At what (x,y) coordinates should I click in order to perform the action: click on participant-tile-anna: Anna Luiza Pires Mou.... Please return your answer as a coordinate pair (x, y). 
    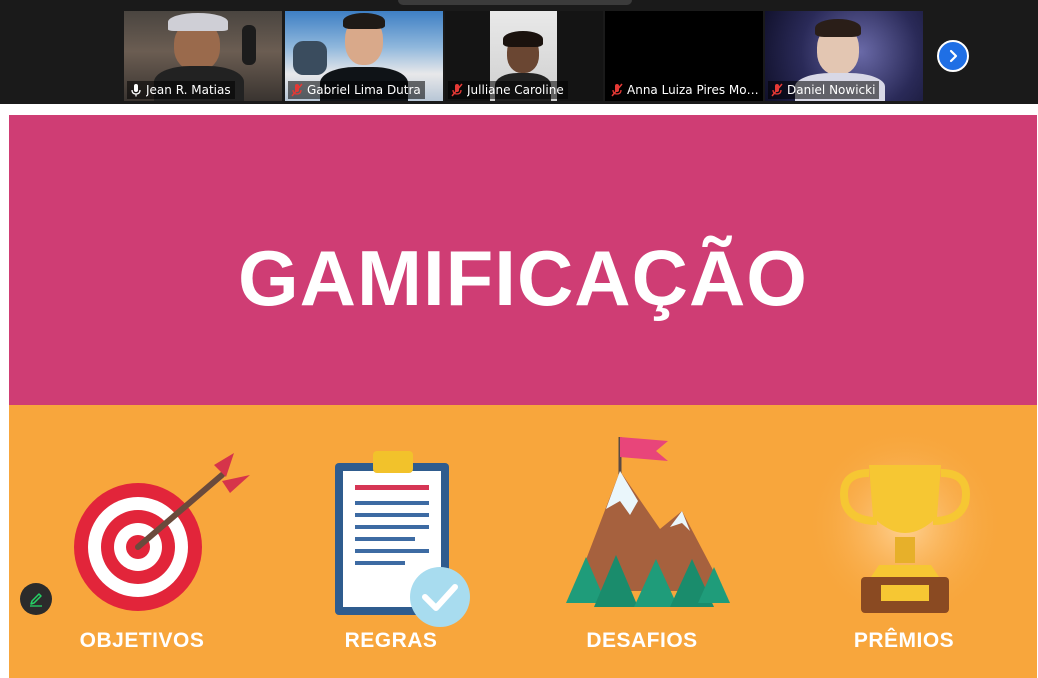
    Looking at the image, I should click on (684, 56).